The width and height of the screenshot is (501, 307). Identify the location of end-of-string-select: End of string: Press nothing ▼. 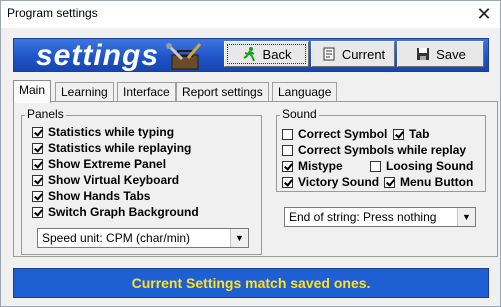
(380, 217).